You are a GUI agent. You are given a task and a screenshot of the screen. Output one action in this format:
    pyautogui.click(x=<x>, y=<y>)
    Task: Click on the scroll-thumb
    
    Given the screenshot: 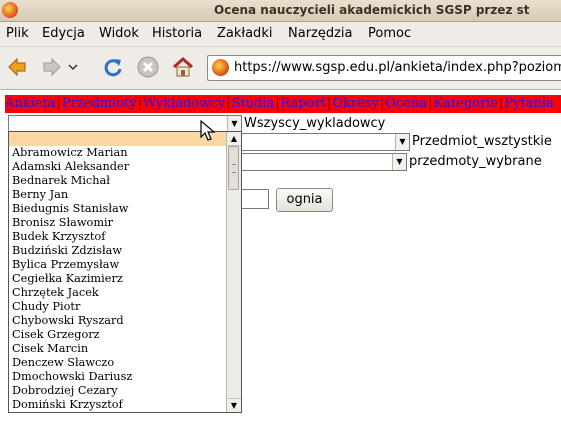 What is the action you would take?
    pyautogui.click(x=233, y=168)
    